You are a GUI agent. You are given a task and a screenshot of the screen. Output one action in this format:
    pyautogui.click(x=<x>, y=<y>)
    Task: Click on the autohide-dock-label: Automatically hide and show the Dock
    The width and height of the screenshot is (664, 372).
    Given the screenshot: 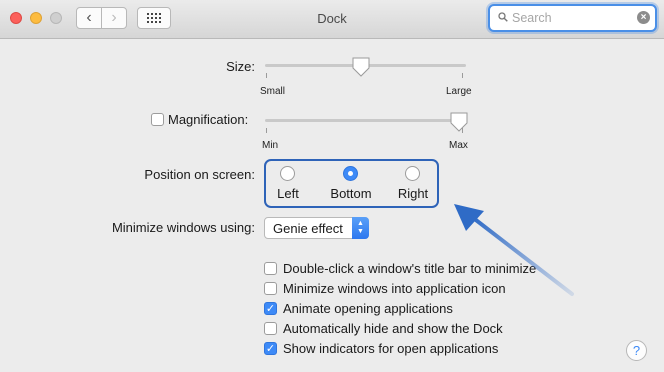 What is the action you would take?
    pyautogui.click(x=393, y=328)
    